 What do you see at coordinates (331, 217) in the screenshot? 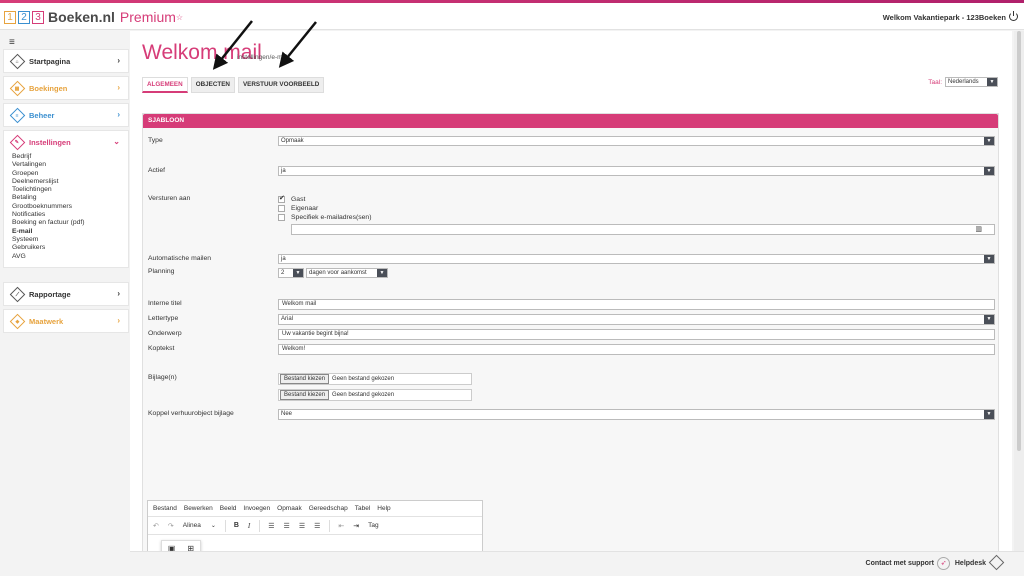
I see `specifiek-label: Specifiek e-mailadres(sen)` at bounding box center [331, 217].